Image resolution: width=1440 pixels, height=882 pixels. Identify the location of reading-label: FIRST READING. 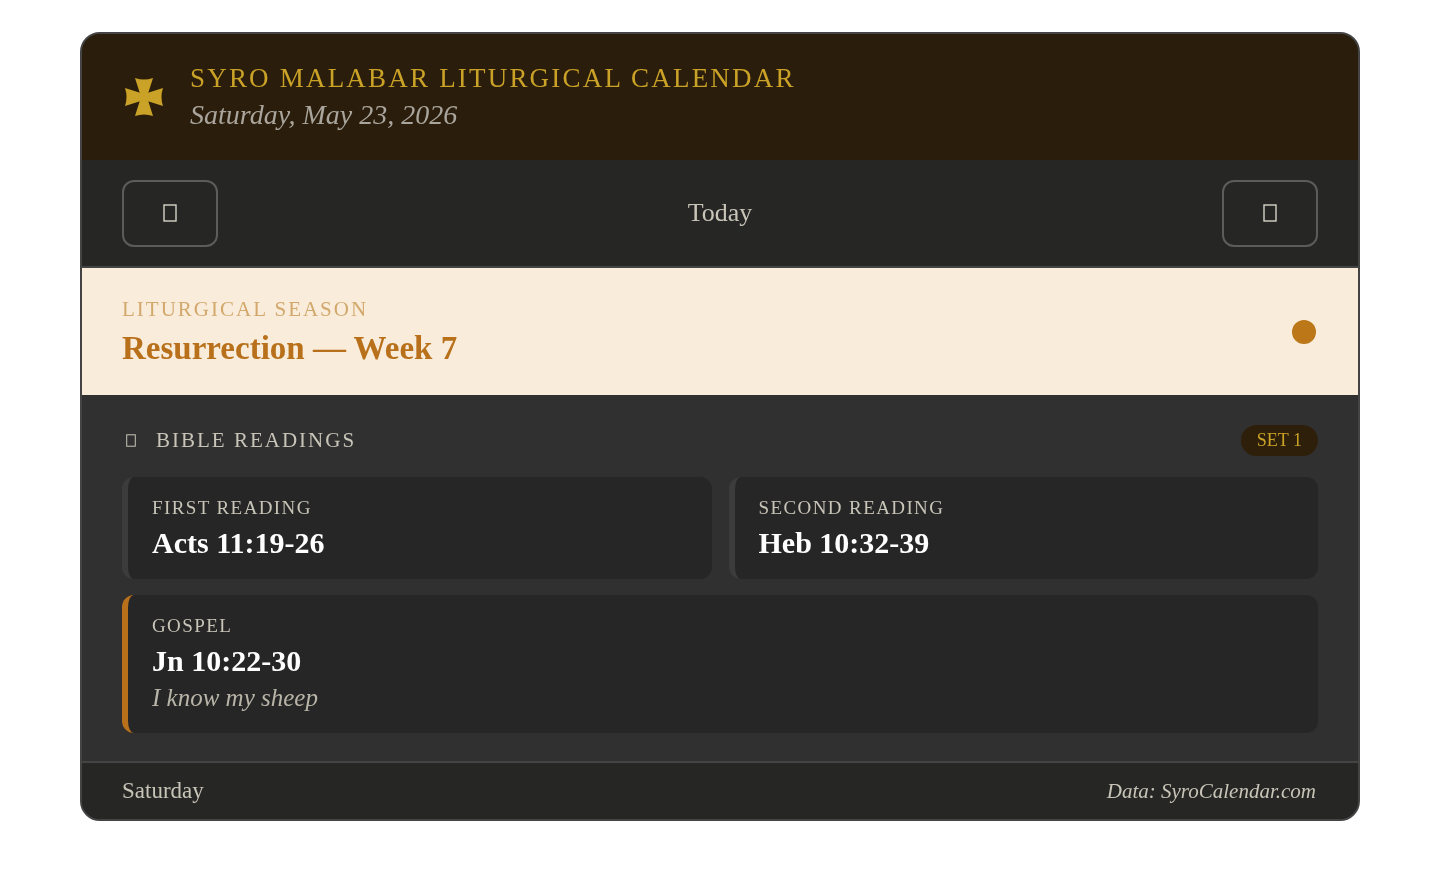
(232, 508).